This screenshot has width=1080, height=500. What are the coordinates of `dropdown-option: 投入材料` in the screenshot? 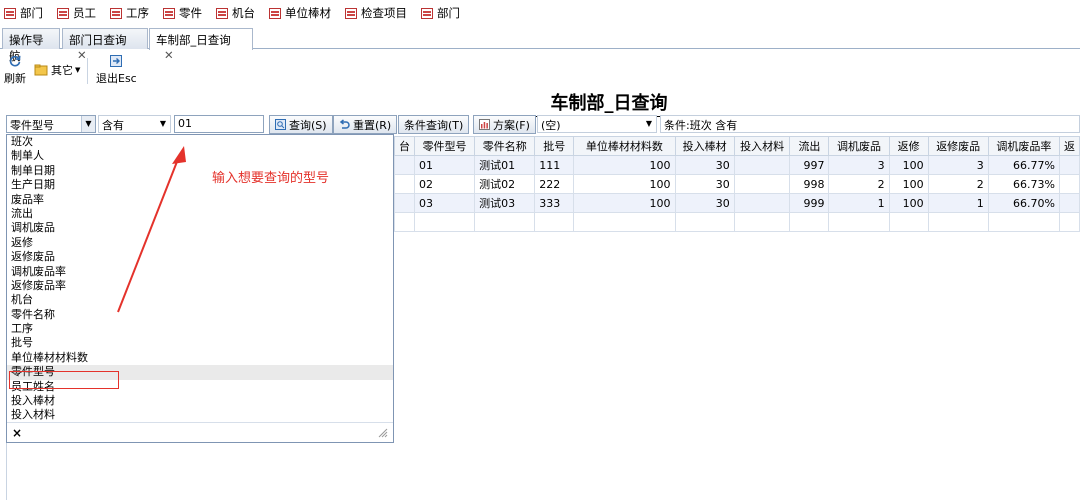 It's located at (200, 415).